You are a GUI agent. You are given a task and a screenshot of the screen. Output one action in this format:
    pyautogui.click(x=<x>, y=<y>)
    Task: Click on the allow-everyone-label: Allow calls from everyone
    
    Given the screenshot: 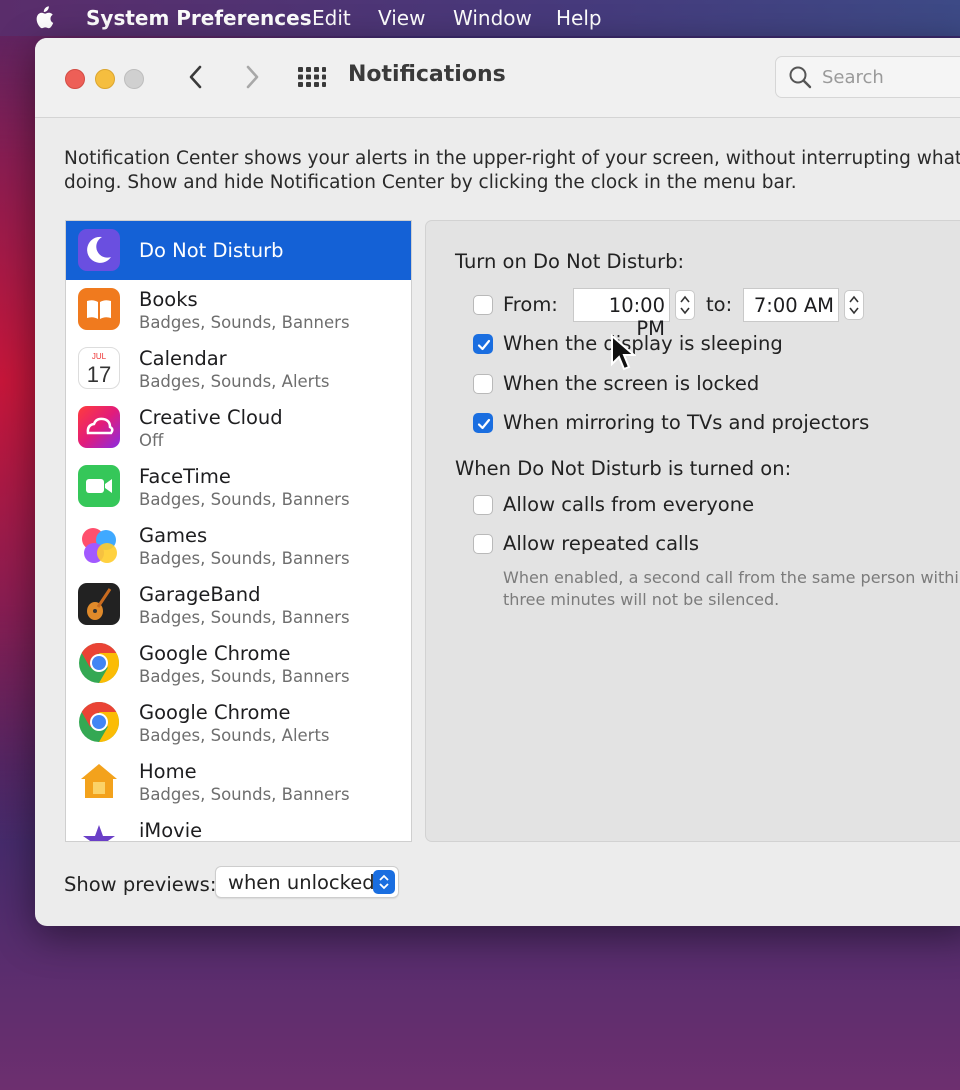 What is the action you would take?
    pyautogui.click(x=629, y=504)
    